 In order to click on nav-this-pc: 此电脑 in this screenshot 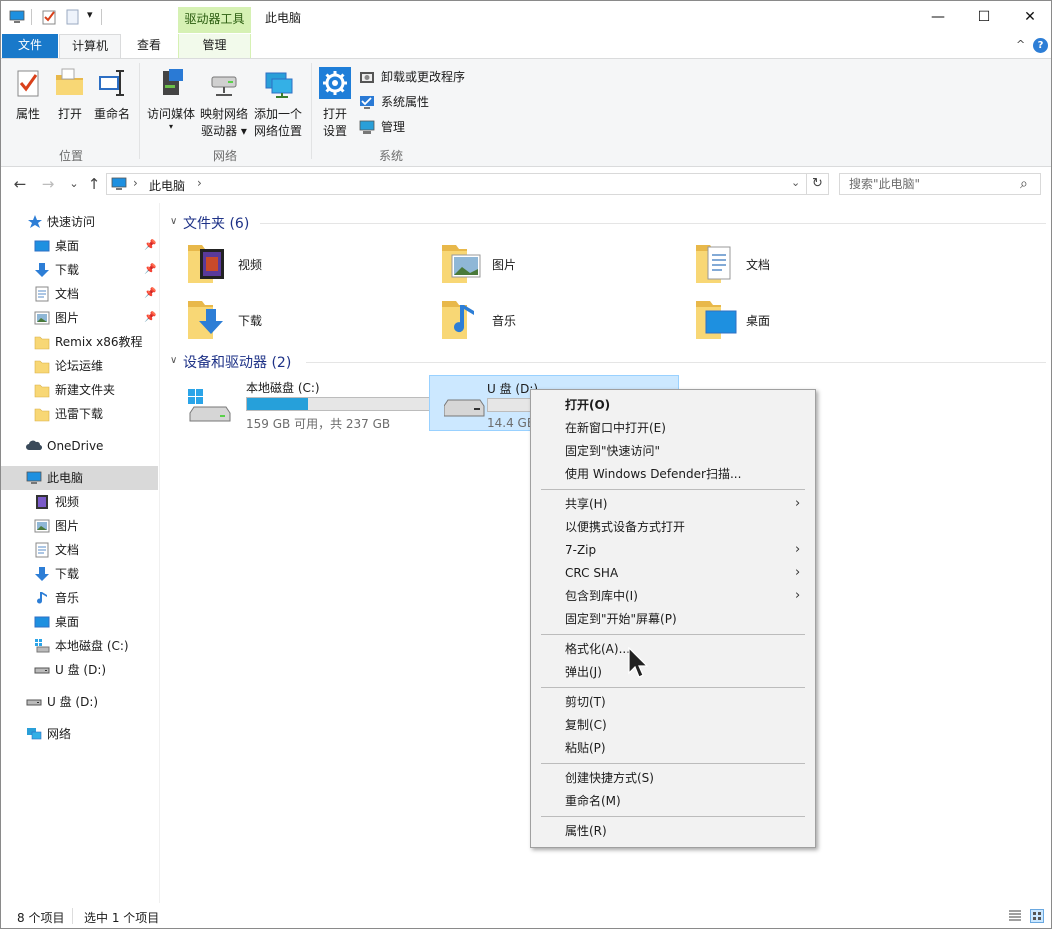, I will do `click(79, 478)`.